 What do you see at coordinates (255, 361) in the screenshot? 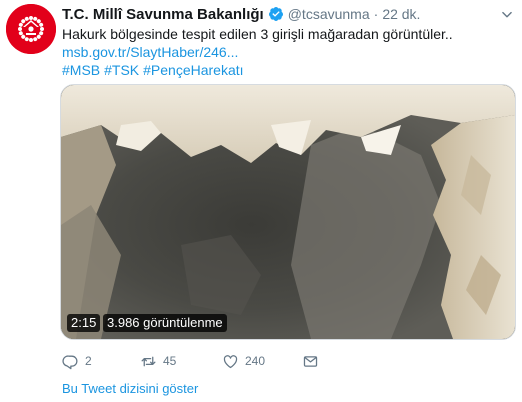
I see `like-count: 240` at bounding box center [255, 361].